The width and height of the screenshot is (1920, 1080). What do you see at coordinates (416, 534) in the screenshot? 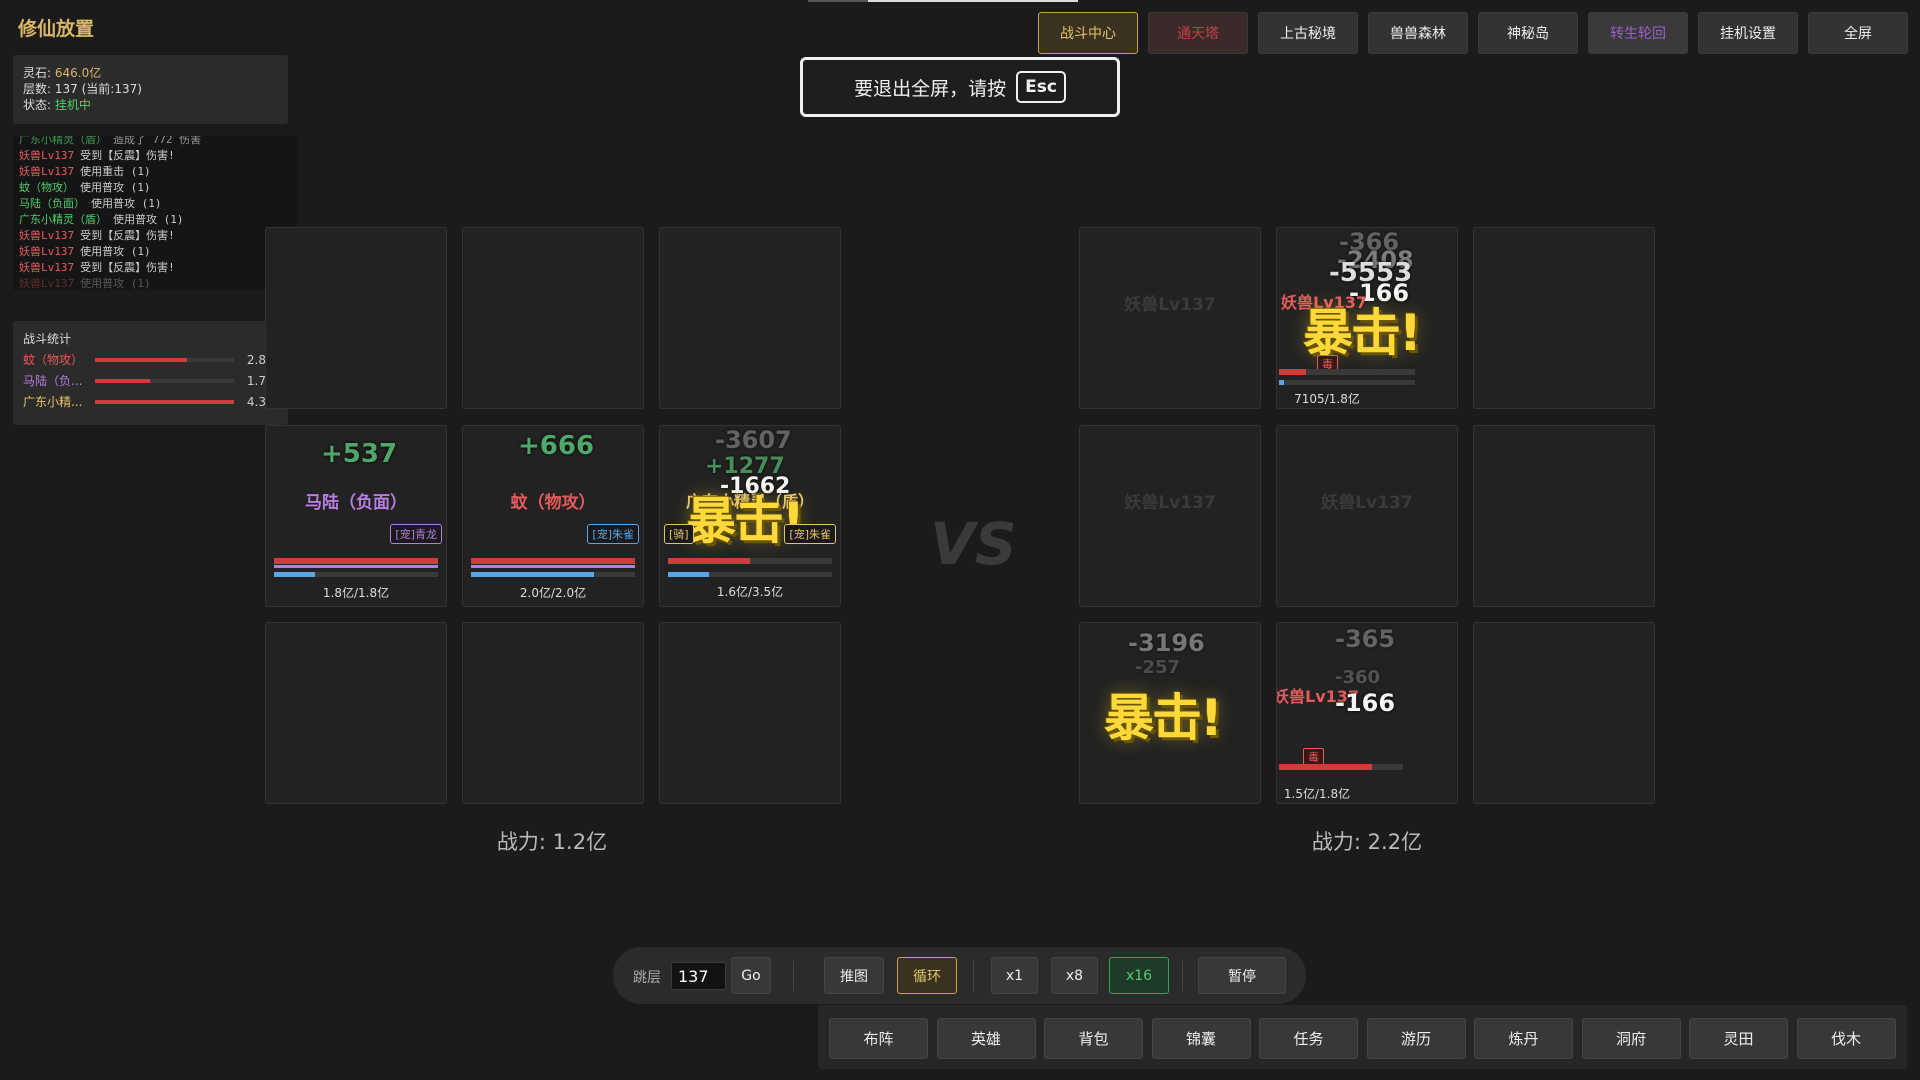
I see `pet-tag: [宠]青龙` at bounding box center [416, 534].